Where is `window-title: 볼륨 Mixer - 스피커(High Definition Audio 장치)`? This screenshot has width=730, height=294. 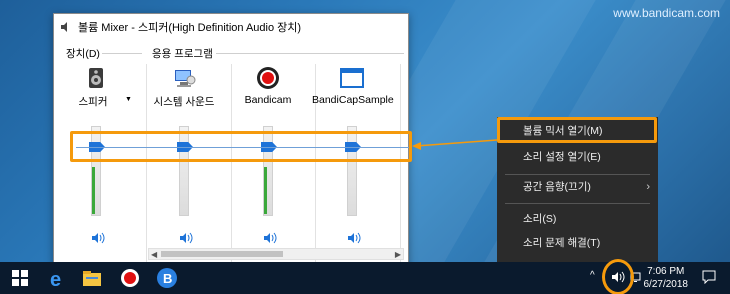 window-title: 볼륨 Mixer - 스피커(High Definition Audio 장치) is located at coordinates (190, 27).